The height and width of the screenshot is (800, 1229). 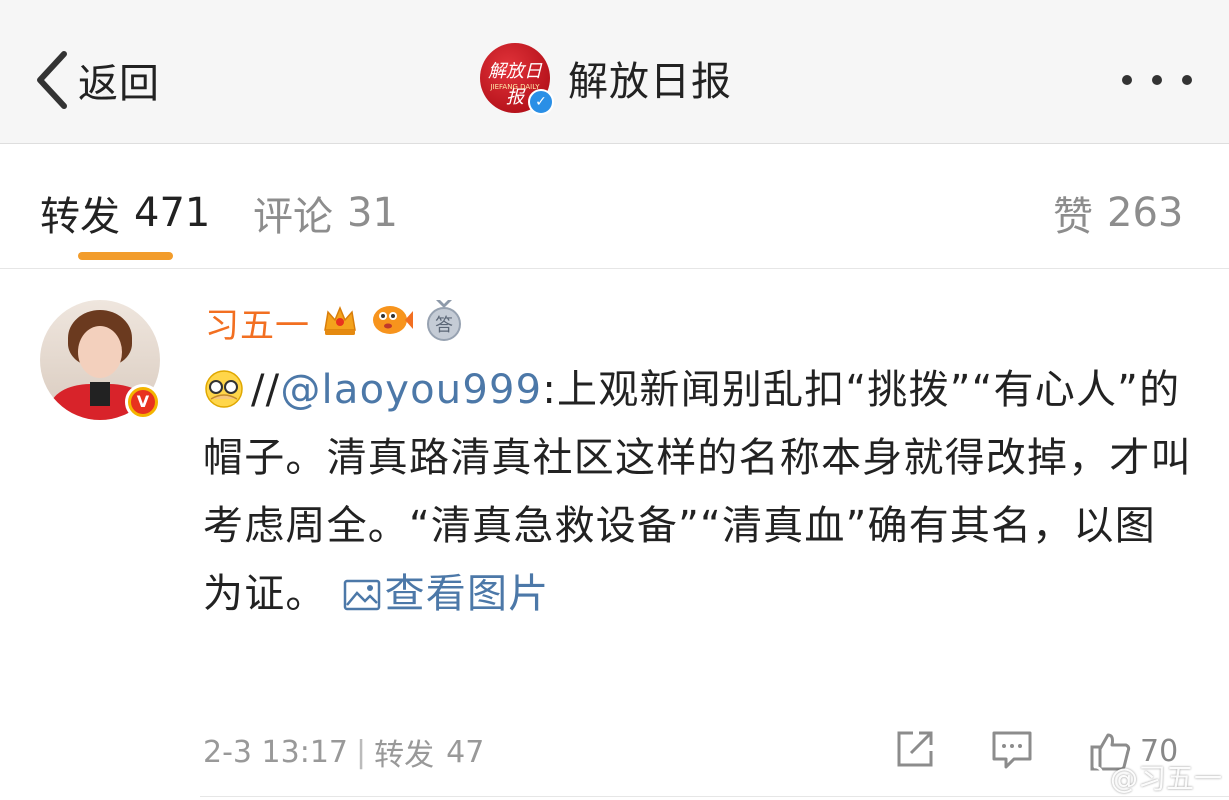 What do you see at coordinates (293, 217) in the screenshot?
I see `tab-comment-label: 评论` at bounding box center [293, 217].